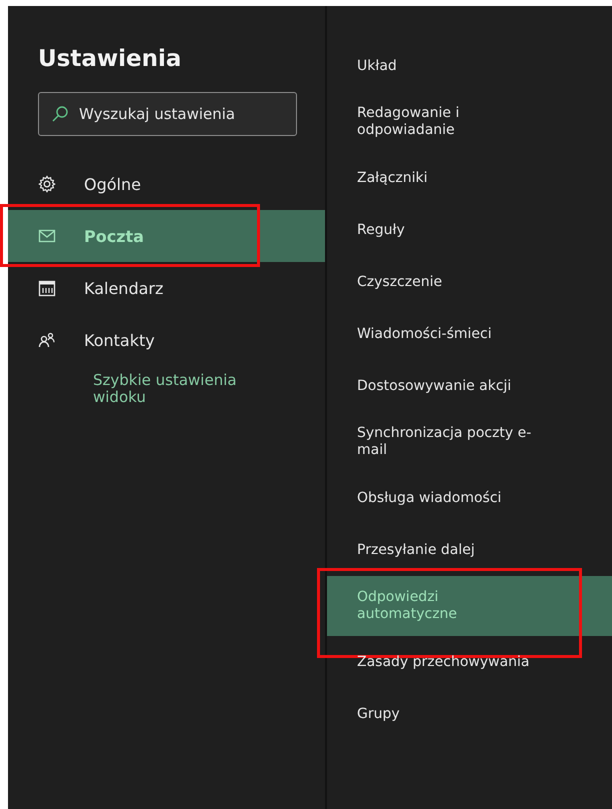 The width and height of the screenshot is (612, 809). What do you see at coordinates (166, 184) in the screenshot?
I see `nav-item: Ogólne` at bounding box center [166, 184].